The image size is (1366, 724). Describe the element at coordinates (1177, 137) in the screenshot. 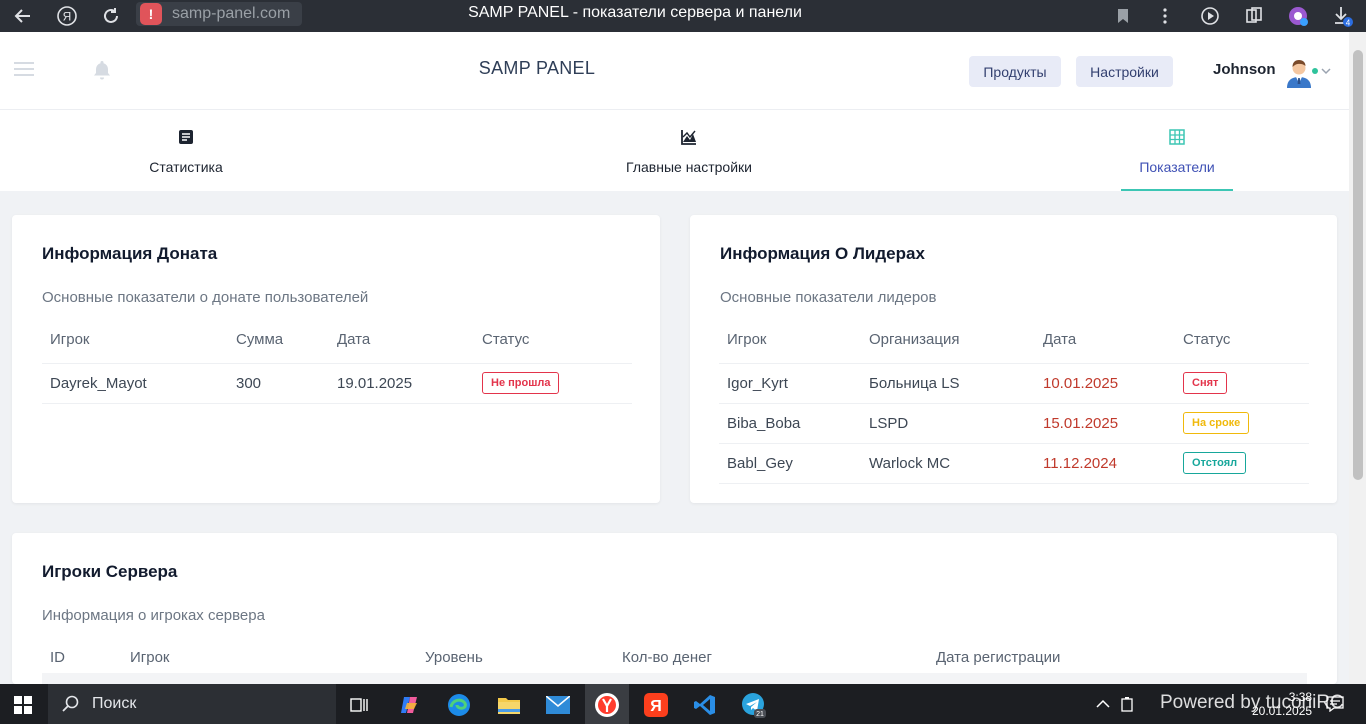

I see `grid-icon` at that location.